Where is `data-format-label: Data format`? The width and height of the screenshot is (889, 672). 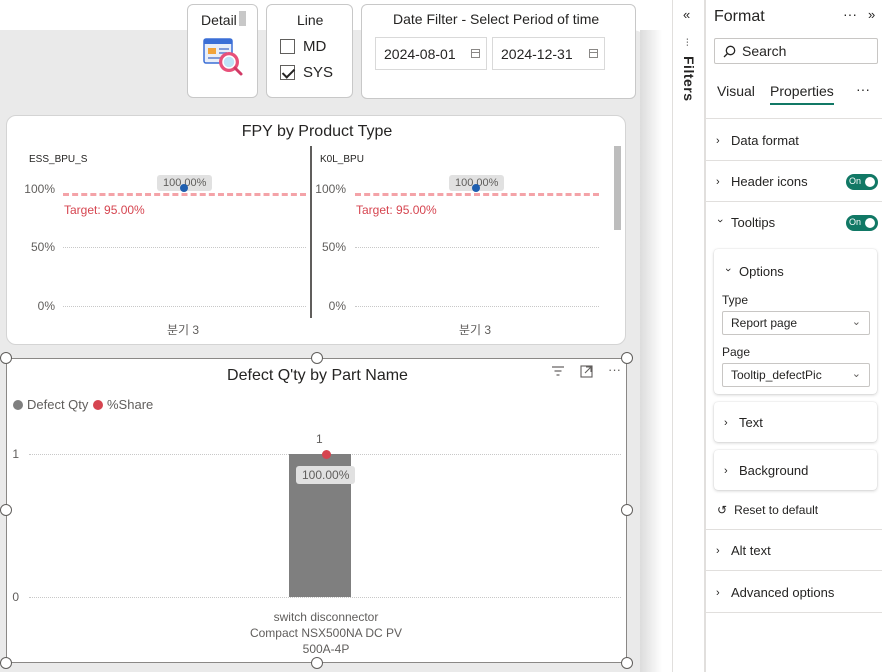 data-format-label: Data format is located at coordinates (765, 140).